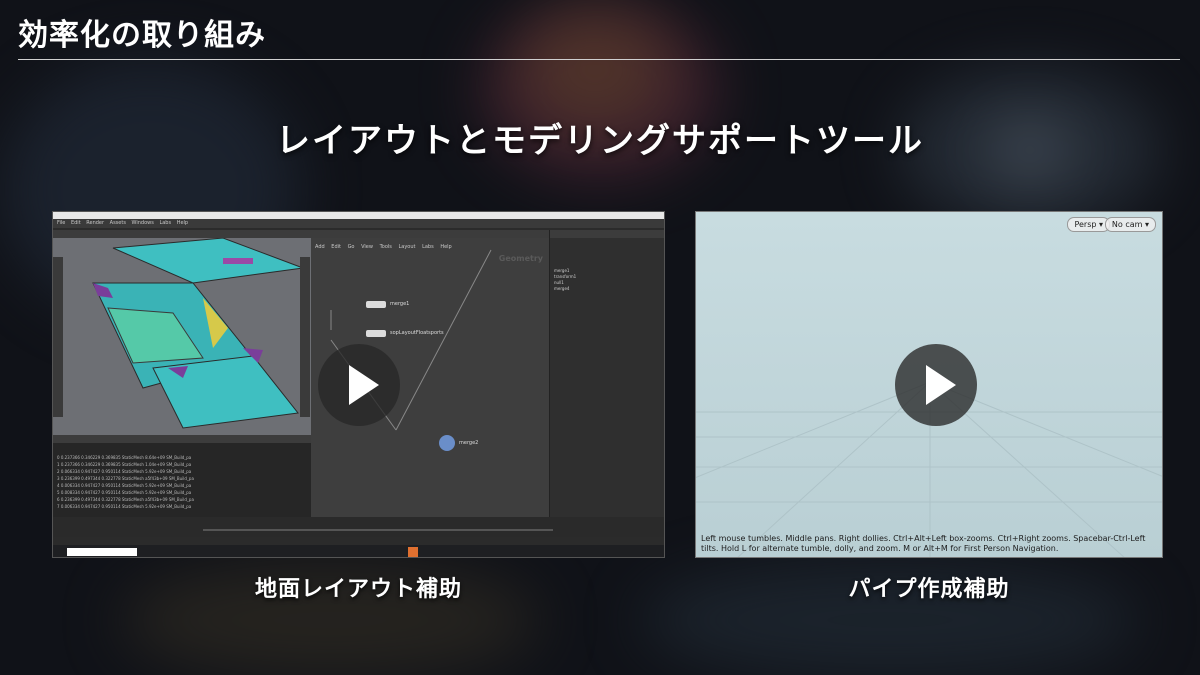 The height and width of the screenshot is (675, 1200). What do you see at coordinates (1130, 224) in the screenshot?
I see `camera-menu: No cam ▾` at bounding box center [1130, 224].